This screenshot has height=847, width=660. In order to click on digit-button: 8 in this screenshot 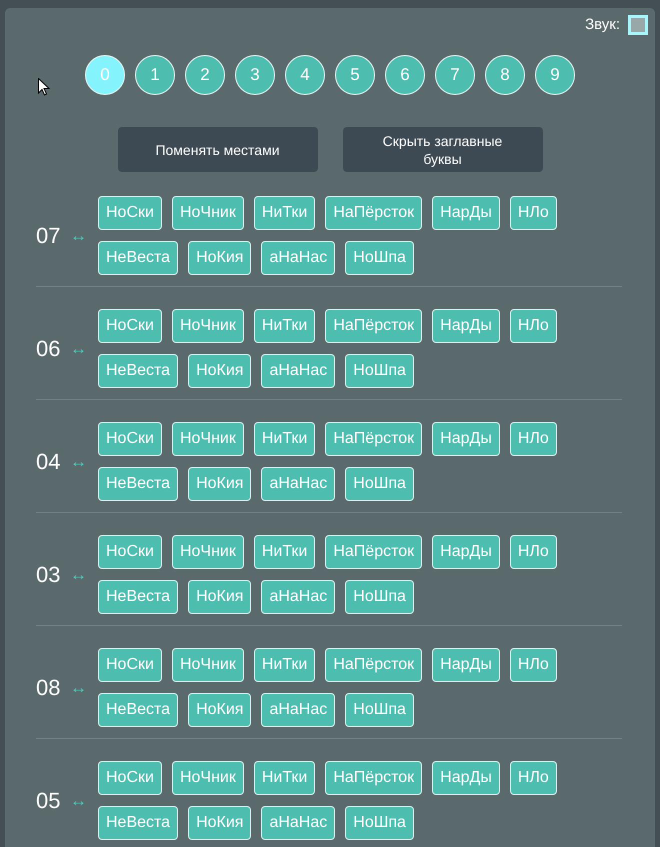, I will do `click(505, 75)`.